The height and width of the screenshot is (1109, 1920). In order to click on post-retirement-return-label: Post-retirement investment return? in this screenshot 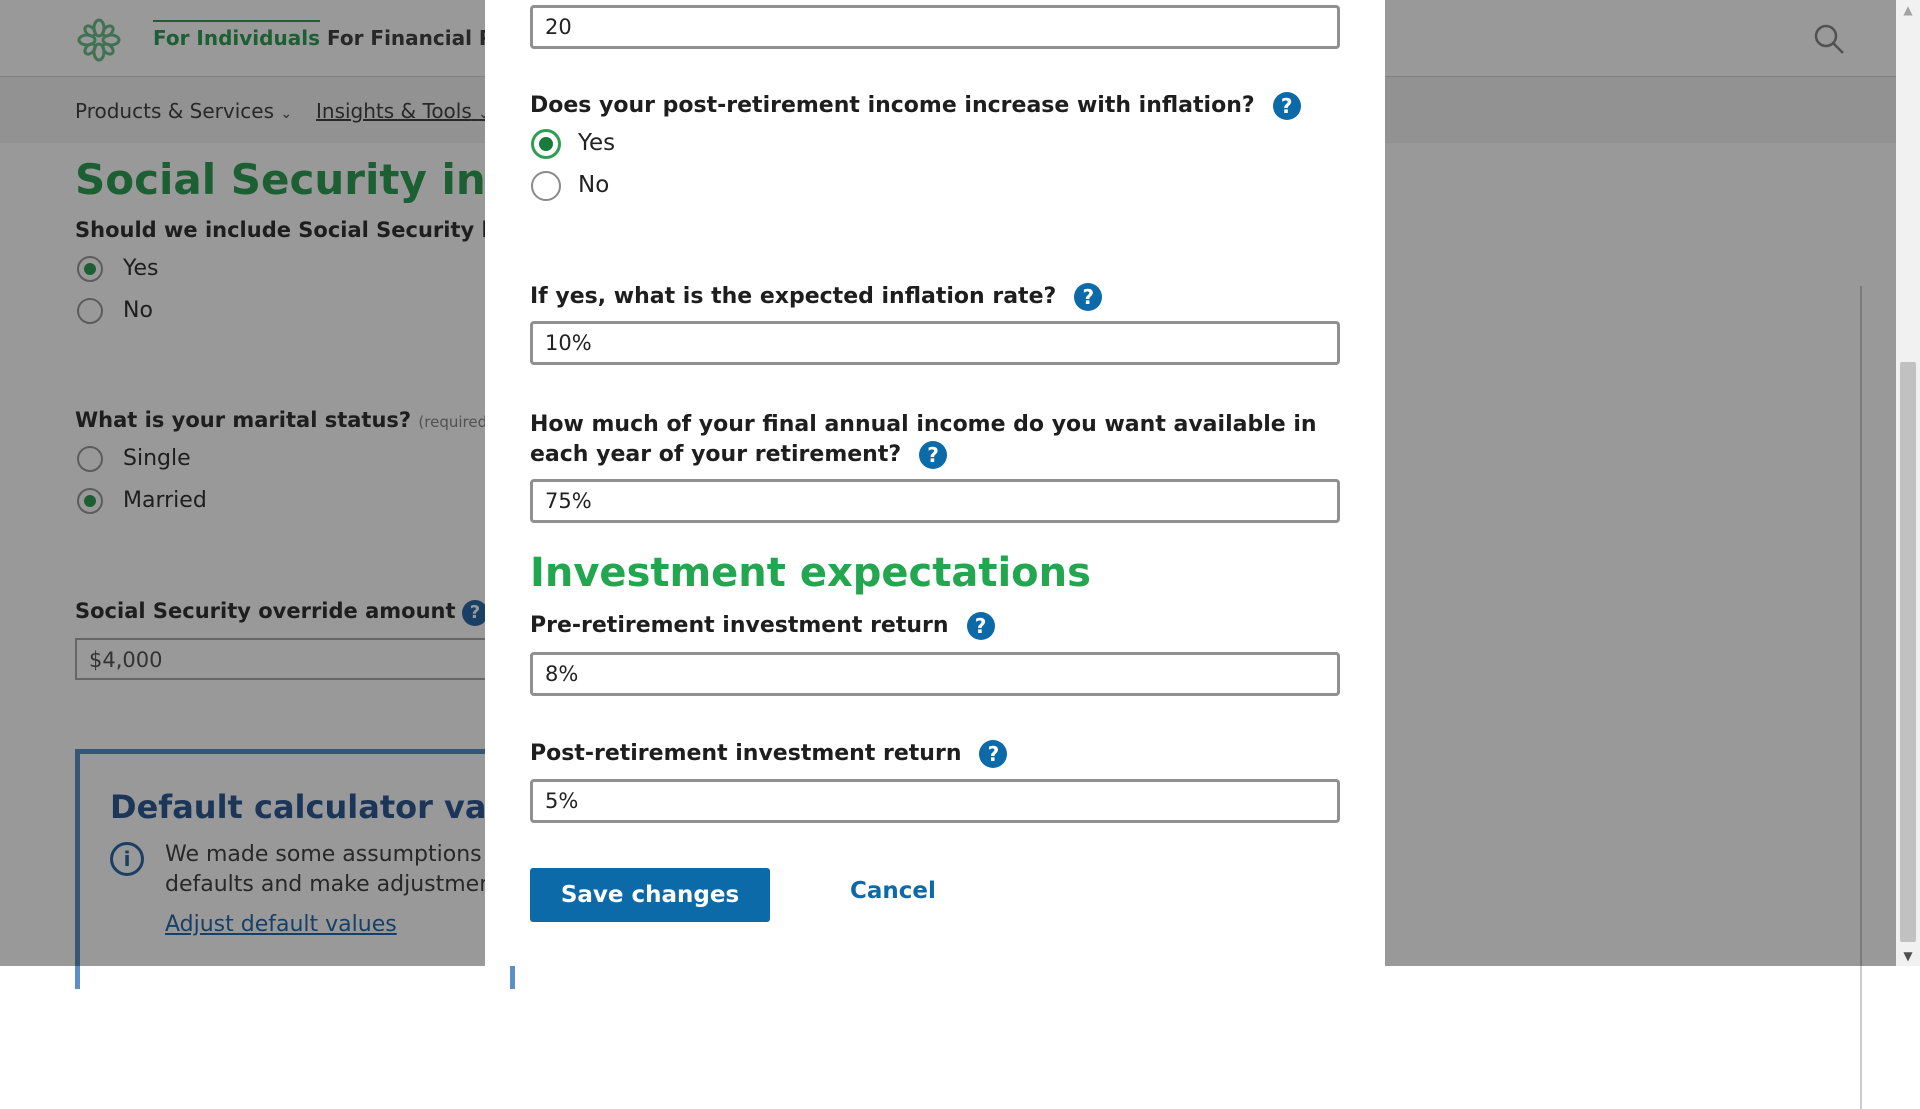, I will do `click(769, 754)`.